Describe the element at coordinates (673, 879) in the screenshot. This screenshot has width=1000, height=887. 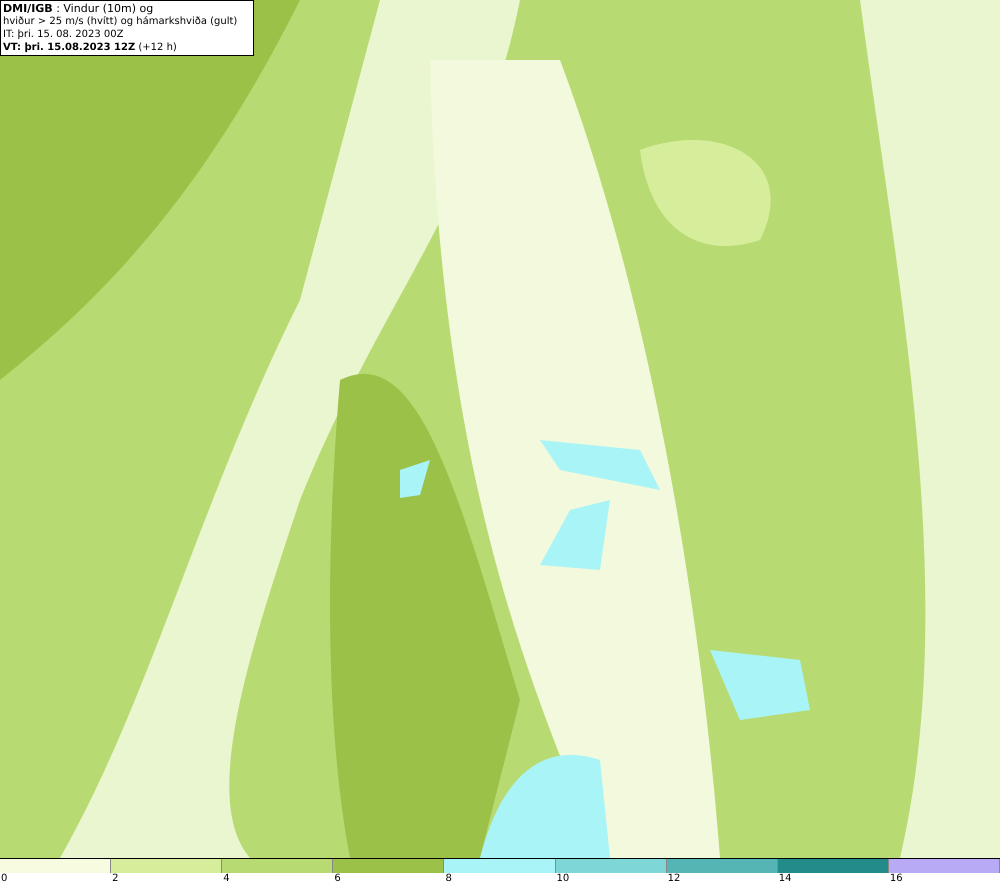
I see `legend-label: 12` at that location.